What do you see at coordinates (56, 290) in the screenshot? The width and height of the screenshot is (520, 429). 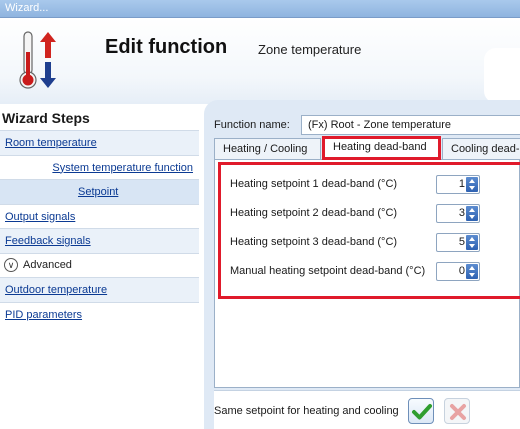 I see `sidebar-item-label: Outdoor temperature` at bounding box center [56, 290].